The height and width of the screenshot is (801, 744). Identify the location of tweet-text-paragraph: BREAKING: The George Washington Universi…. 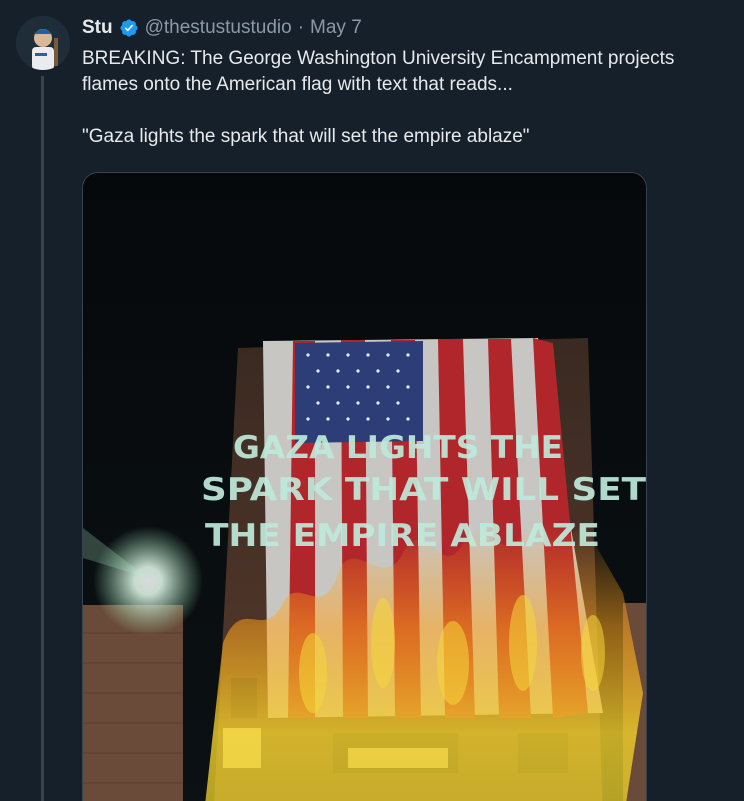
(378, 71).